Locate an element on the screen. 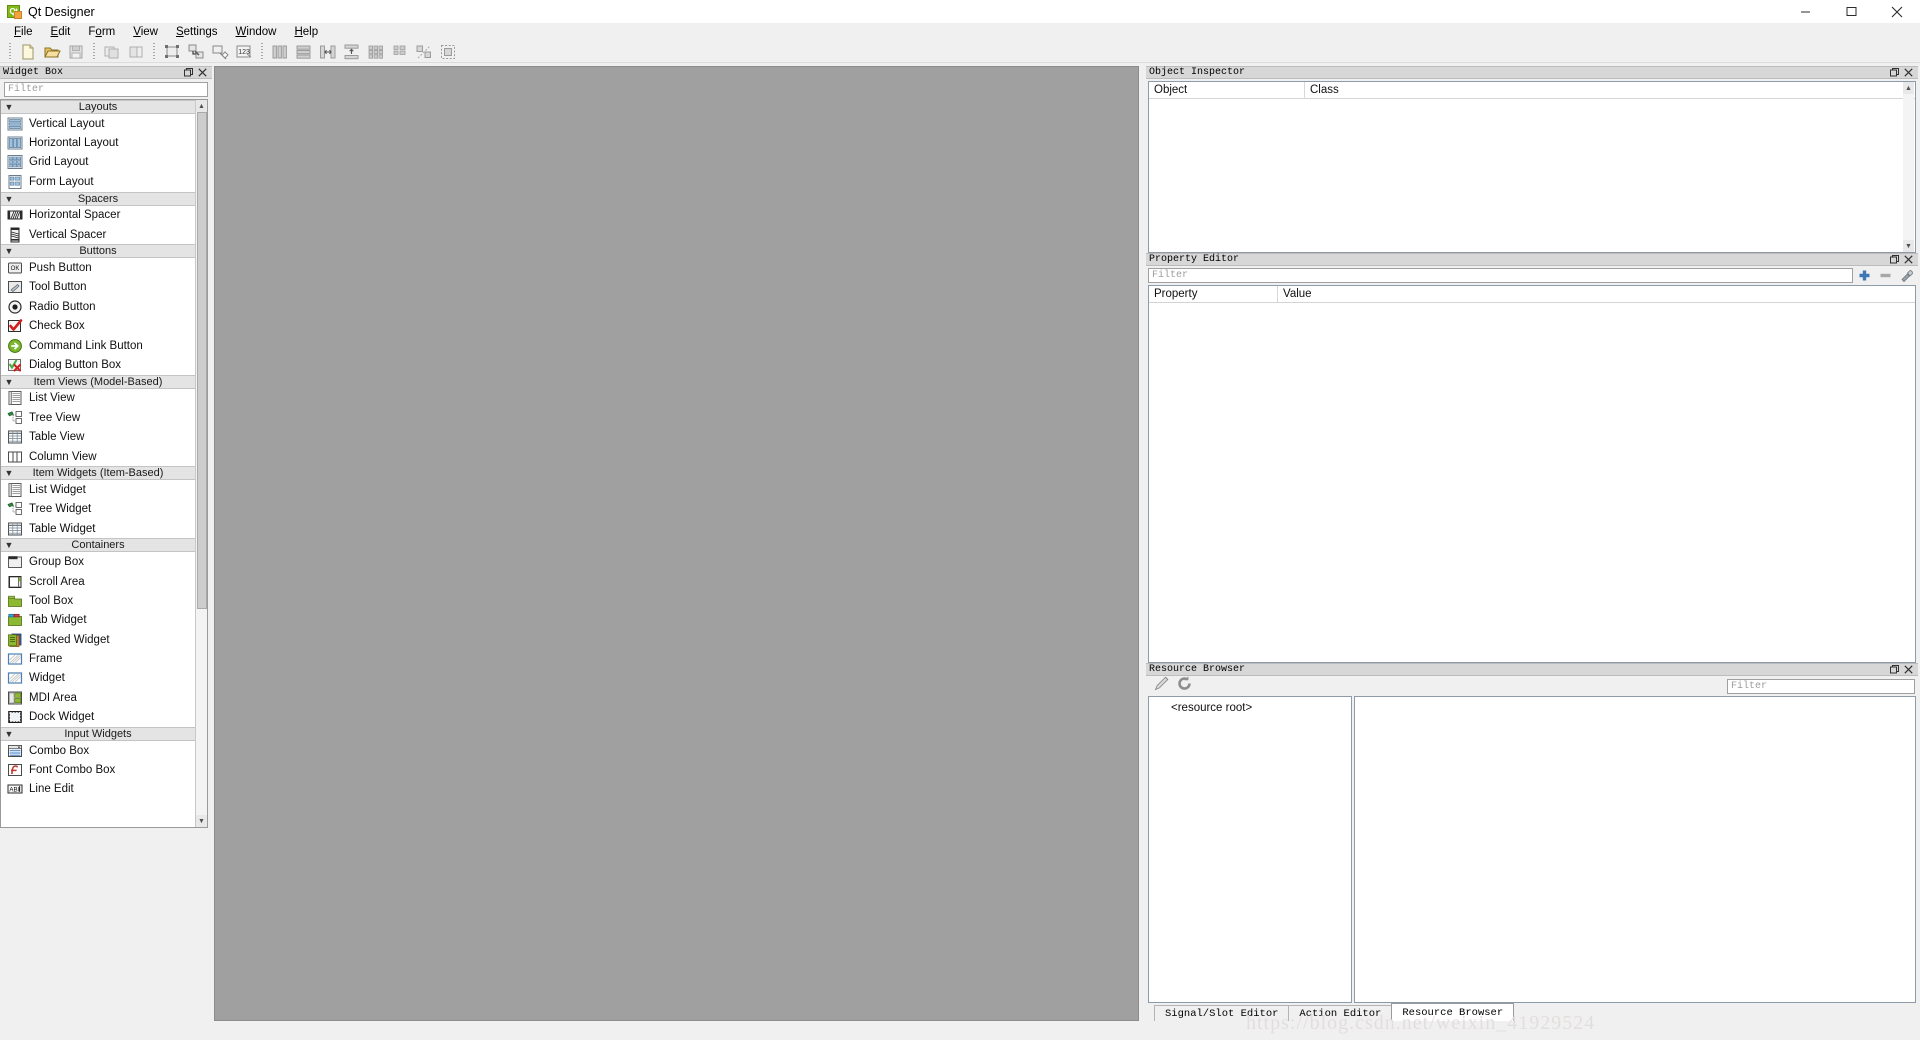 The width and height of the screenshot is (1920, 1040). resource-root-item: <resource root> is located at coordinates (1250, 708).